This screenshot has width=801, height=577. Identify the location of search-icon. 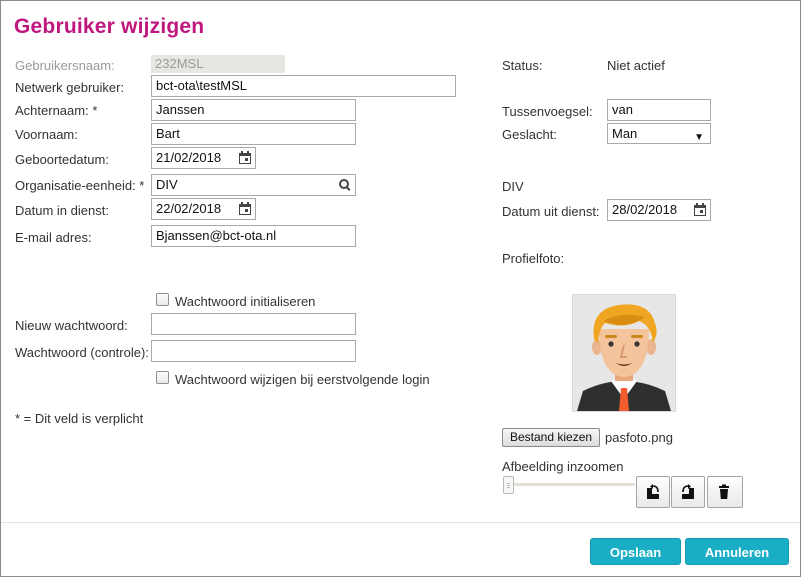
(345, 185).